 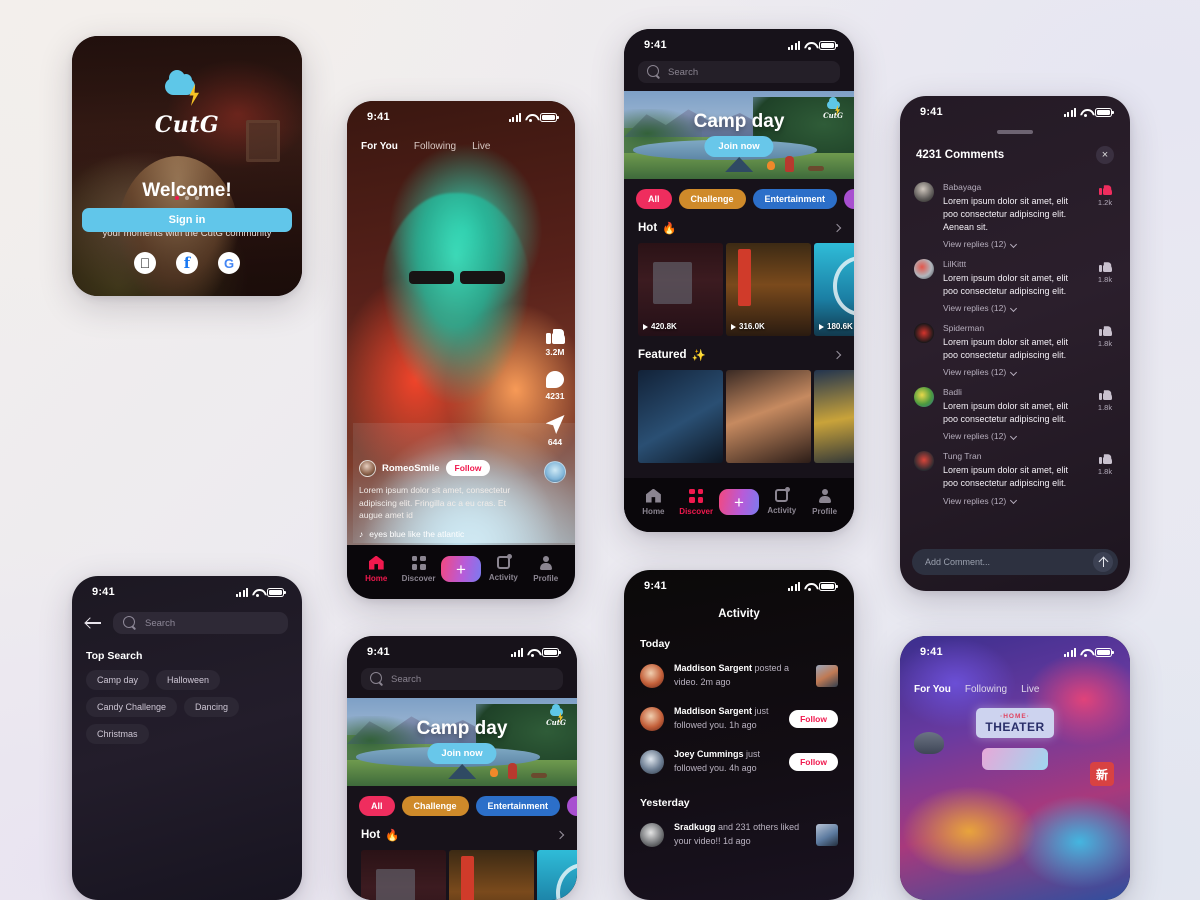 I want to click on tag-camp-day: Camp day, so click(x=118, y=680).